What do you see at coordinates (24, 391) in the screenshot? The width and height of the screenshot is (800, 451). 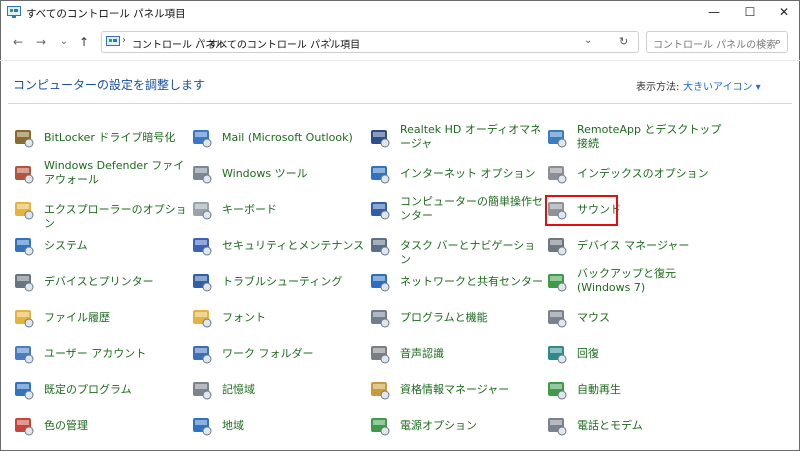 I see `default-programs-icon` at bounding box center [24, 391].